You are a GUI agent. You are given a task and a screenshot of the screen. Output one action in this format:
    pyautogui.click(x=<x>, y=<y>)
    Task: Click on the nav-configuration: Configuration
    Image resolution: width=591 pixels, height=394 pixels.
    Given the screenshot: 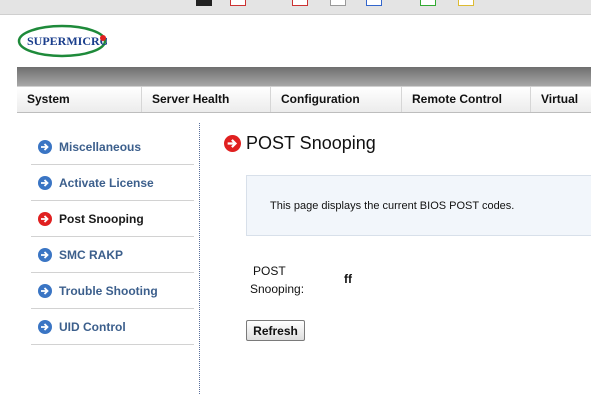 What is the action you would take?
    pyautogui.click(x=336, y=99)
    